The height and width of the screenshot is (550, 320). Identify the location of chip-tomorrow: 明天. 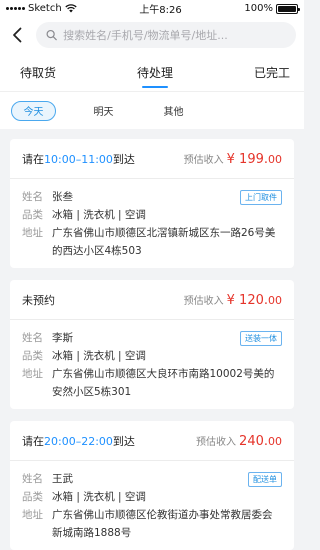
(103, 110).